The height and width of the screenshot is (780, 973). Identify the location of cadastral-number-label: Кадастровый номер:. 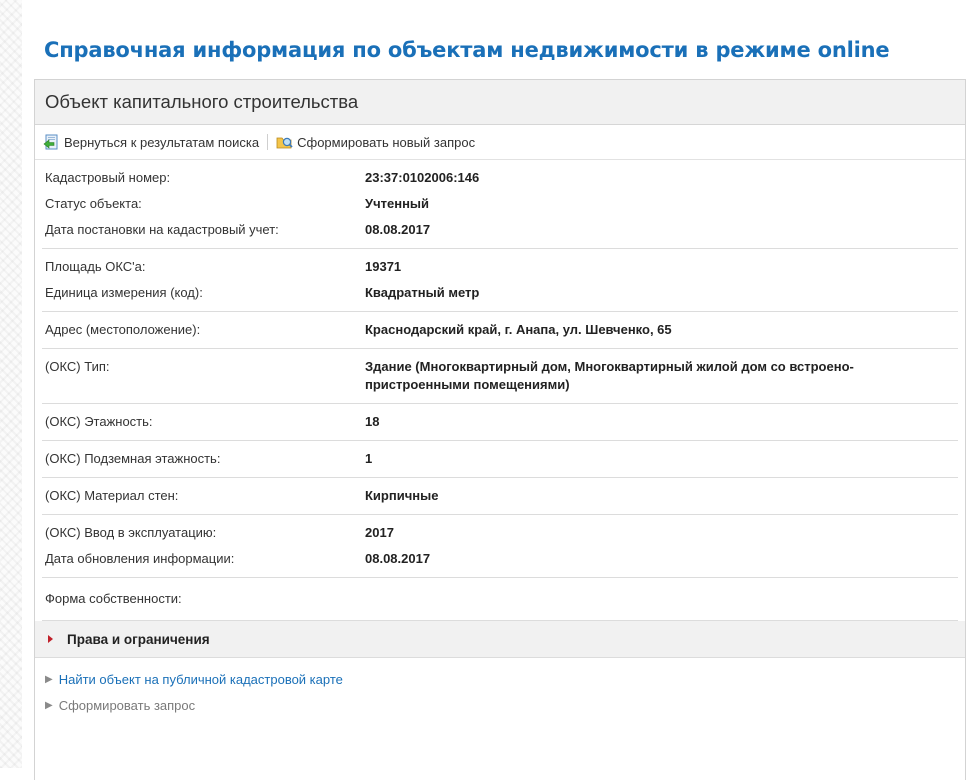
(108, 177).